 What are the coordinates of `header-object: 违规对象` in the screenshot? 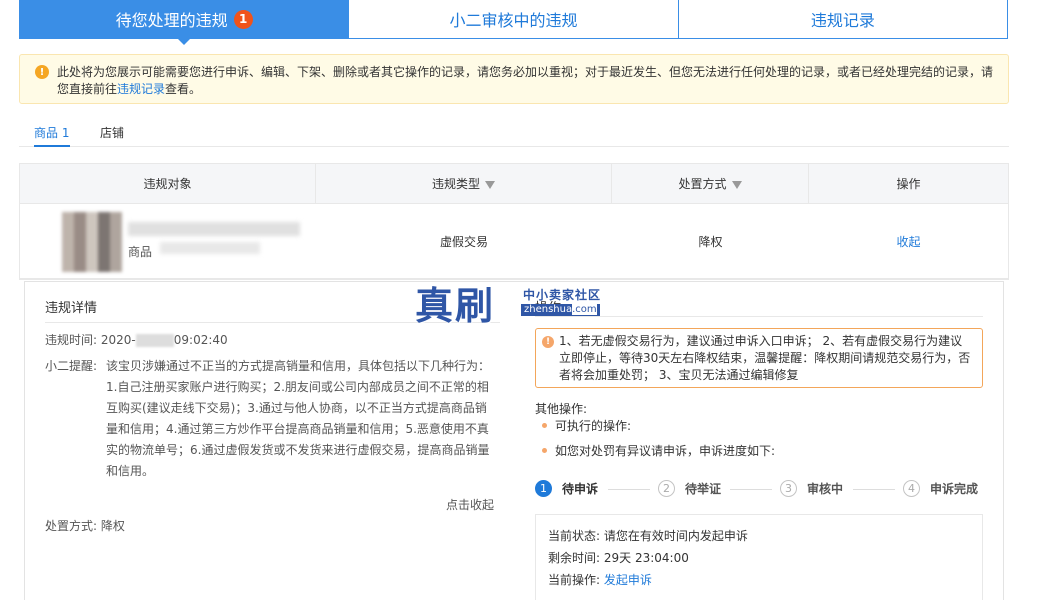 It's located at (168, 183).